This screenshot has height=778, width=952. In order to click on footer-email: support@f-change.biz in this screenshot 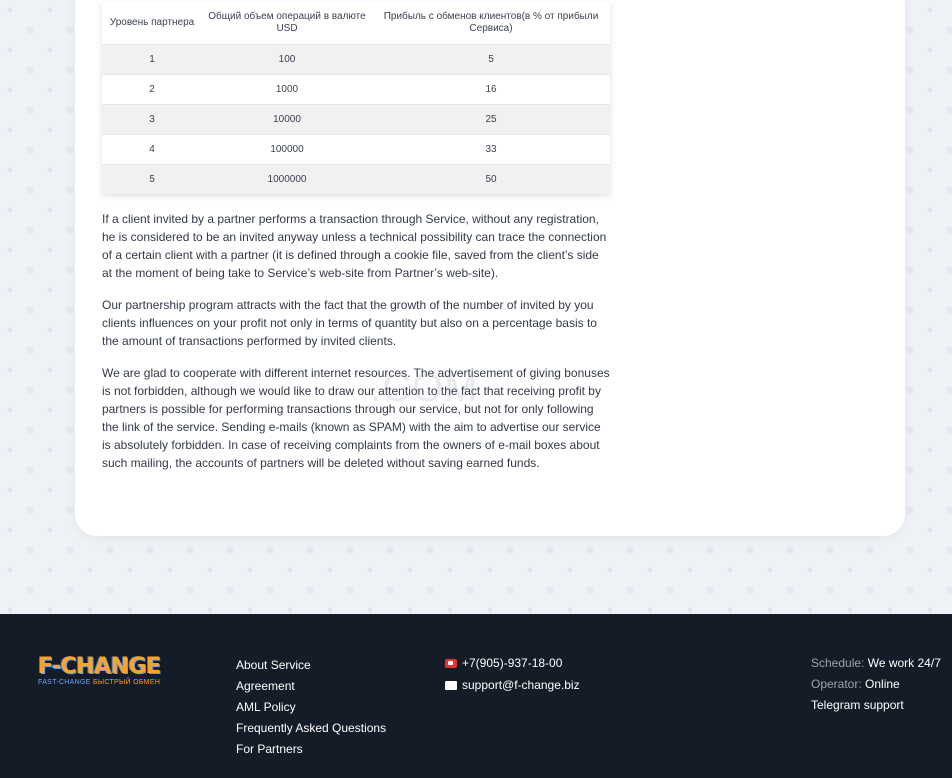, I will do `click(512, 685)`.